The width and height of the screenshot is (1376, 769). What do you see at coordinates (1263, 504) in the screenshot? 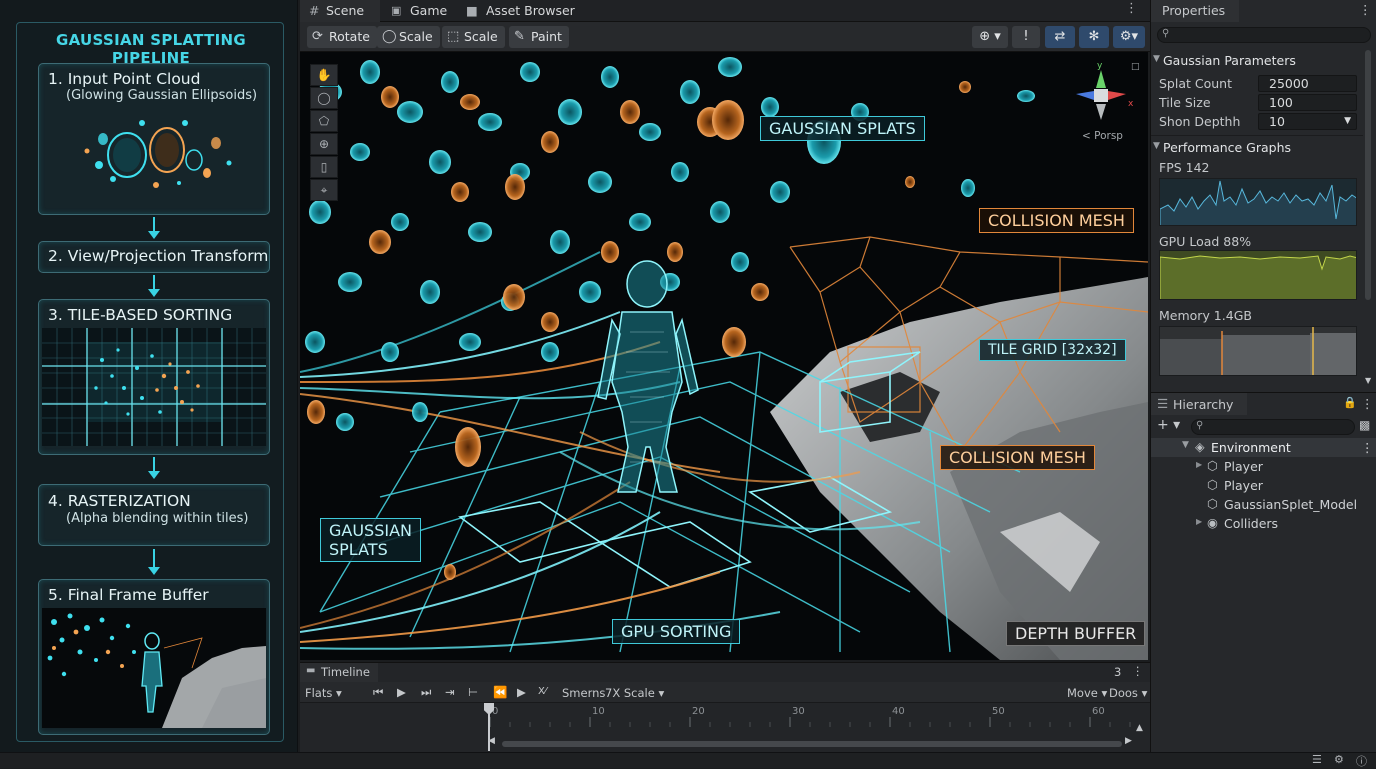
I see `list-item: ⬡ GaussianSplet_Model` at bounding box center [1263, 504].